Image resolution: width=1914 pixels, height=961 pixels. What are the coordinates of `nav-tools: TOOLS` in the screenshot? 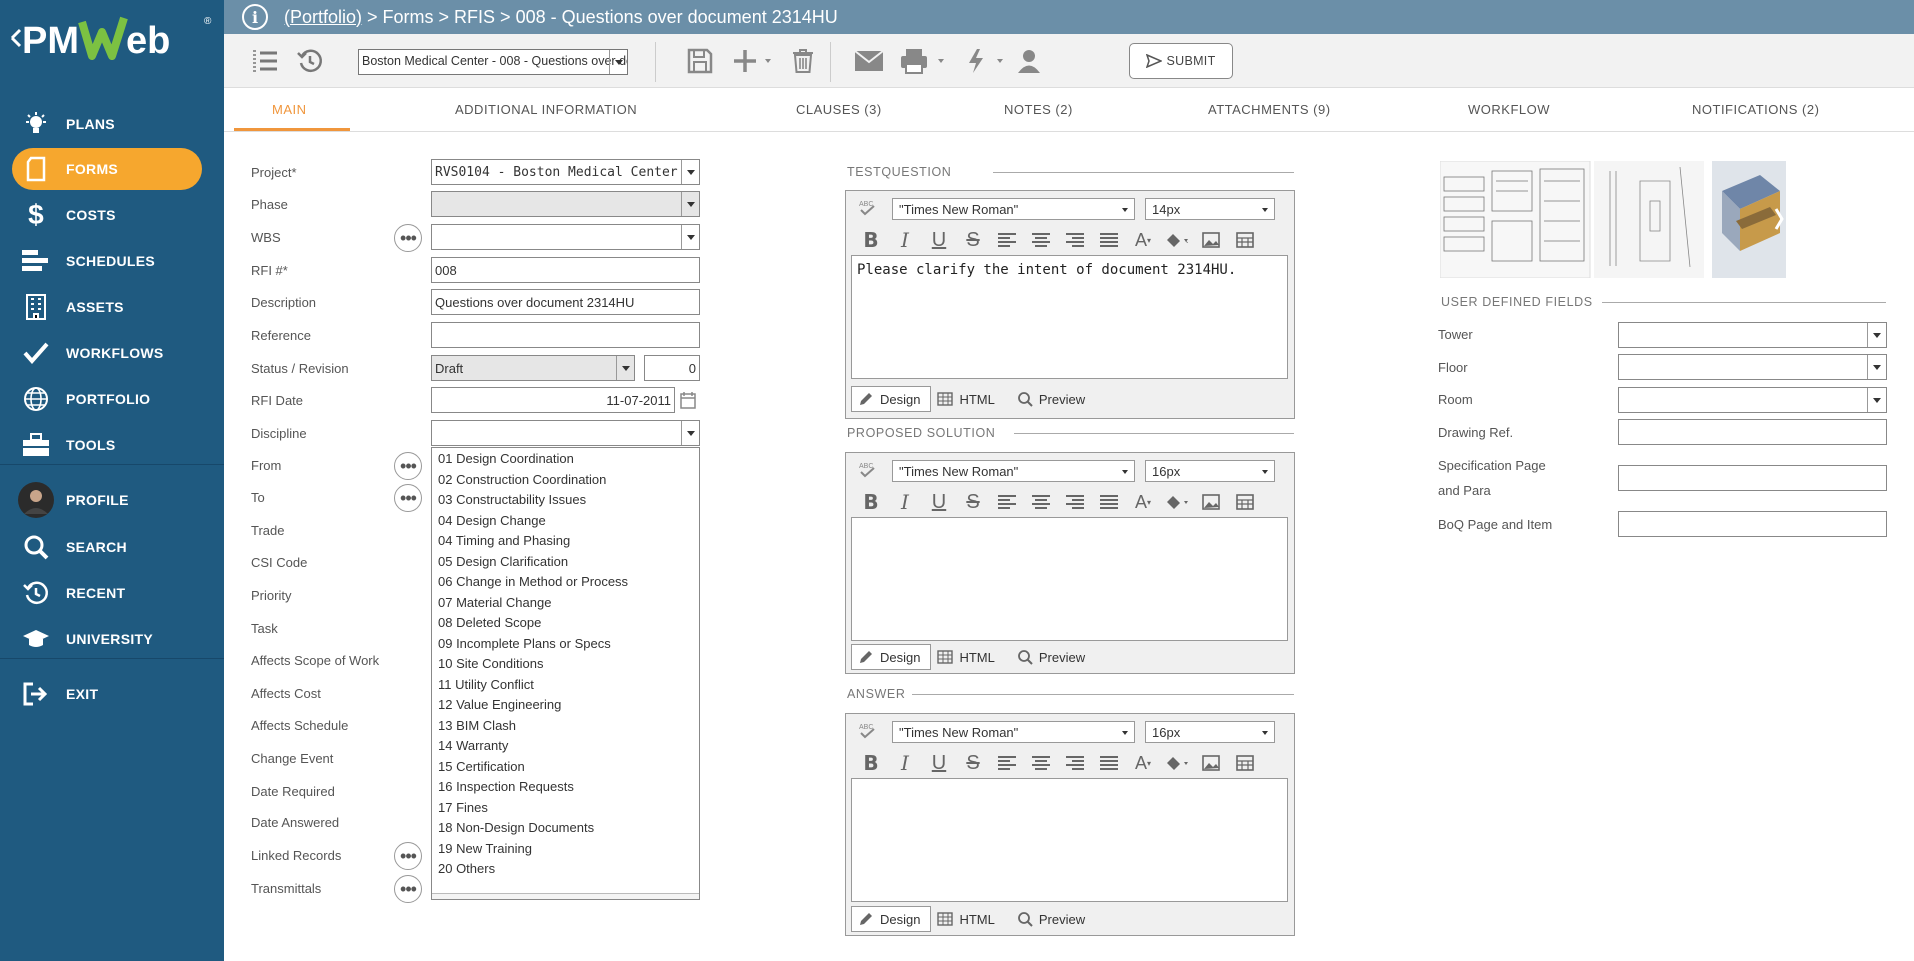 It's located at (107, 445).